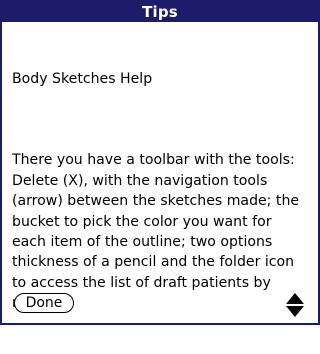 This screenshot has height=354, width=320. What do you see at coordinates (295, 311) in the screenshot?
I see `scroll-down-icon` at bounding box center [295, 311].